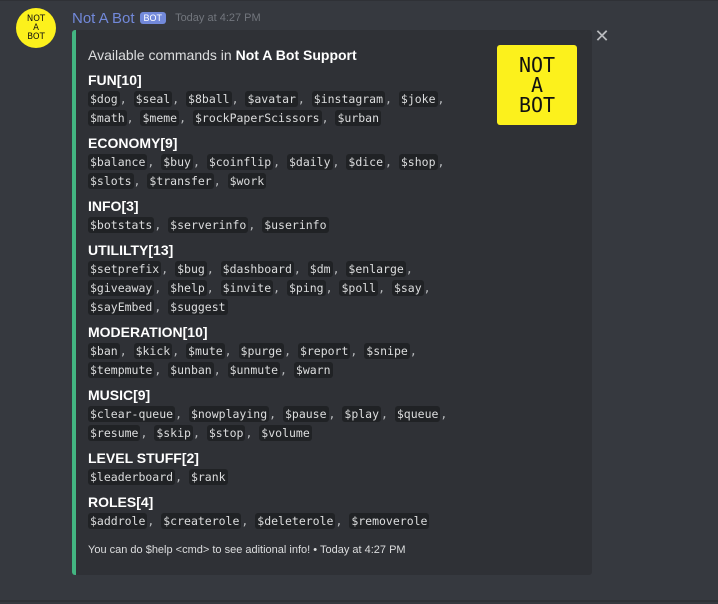  I want to click on command-code: $skip, so click(173, 433).